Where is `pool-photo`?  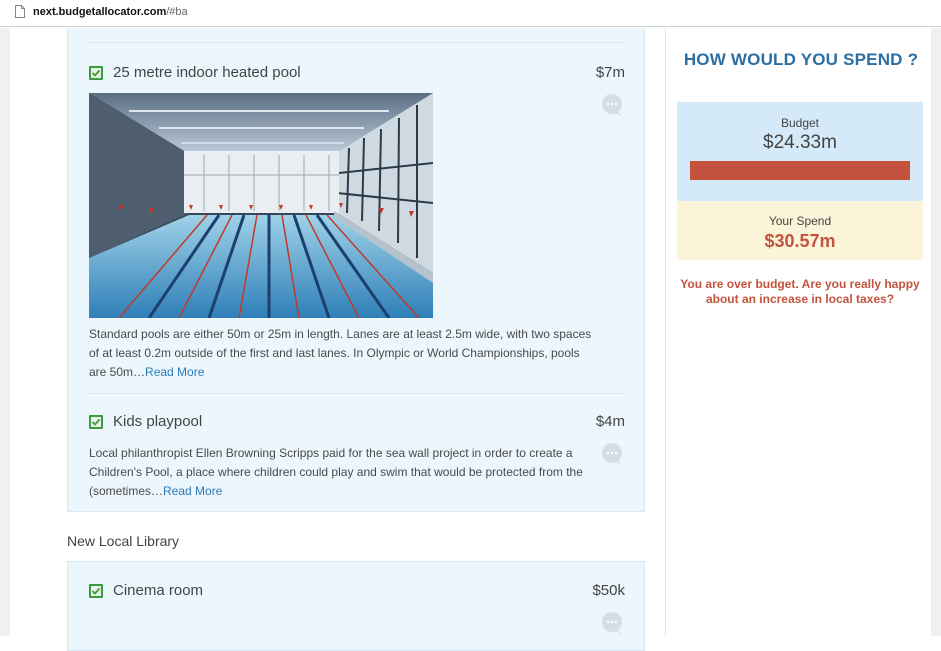 pool-photo is located at coordinates (261, 205).